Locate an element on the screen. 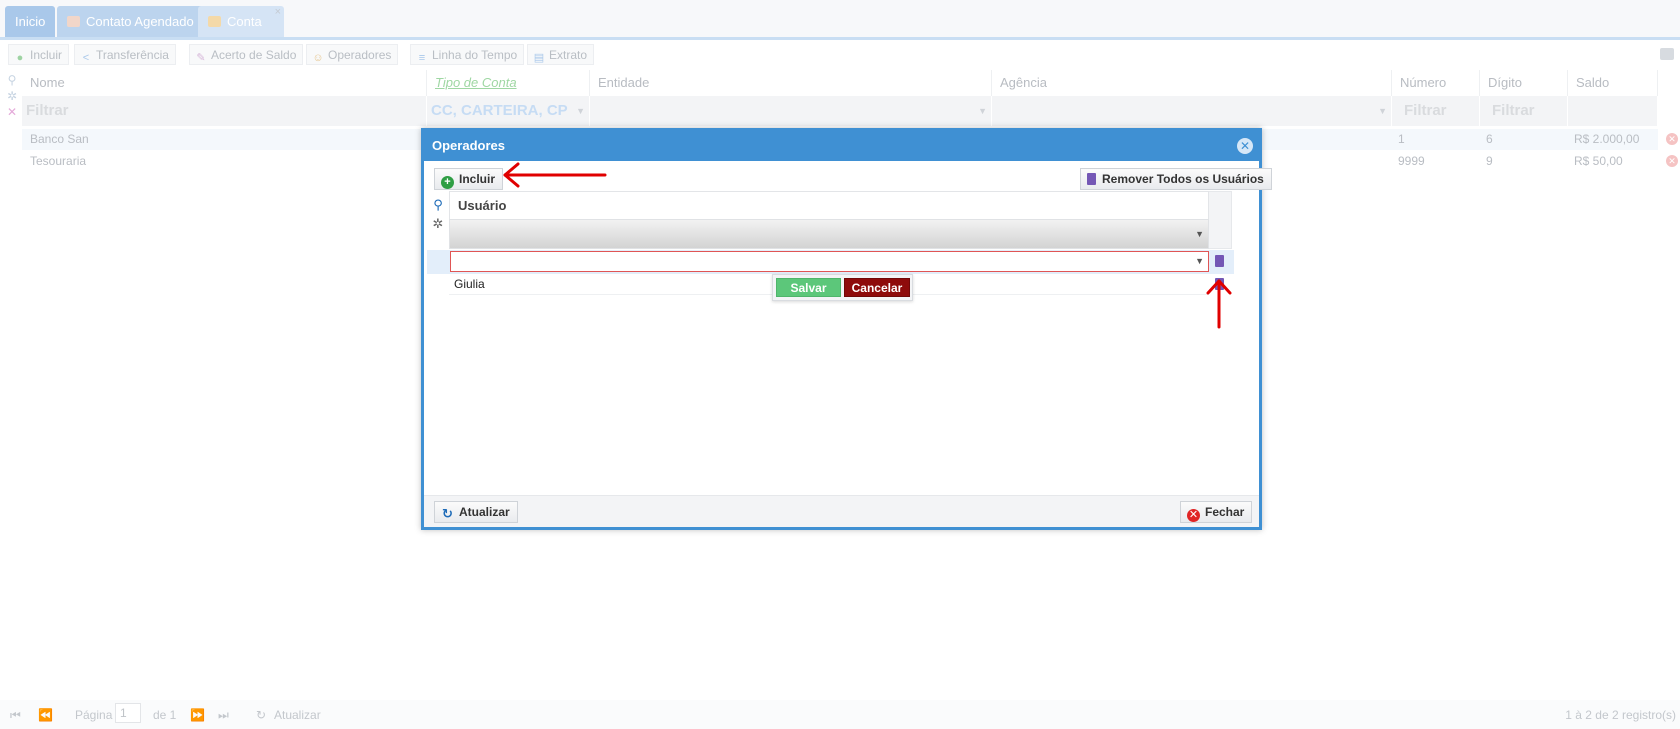  filter-numero: Filtrar is located at coordinates (1436, 111).